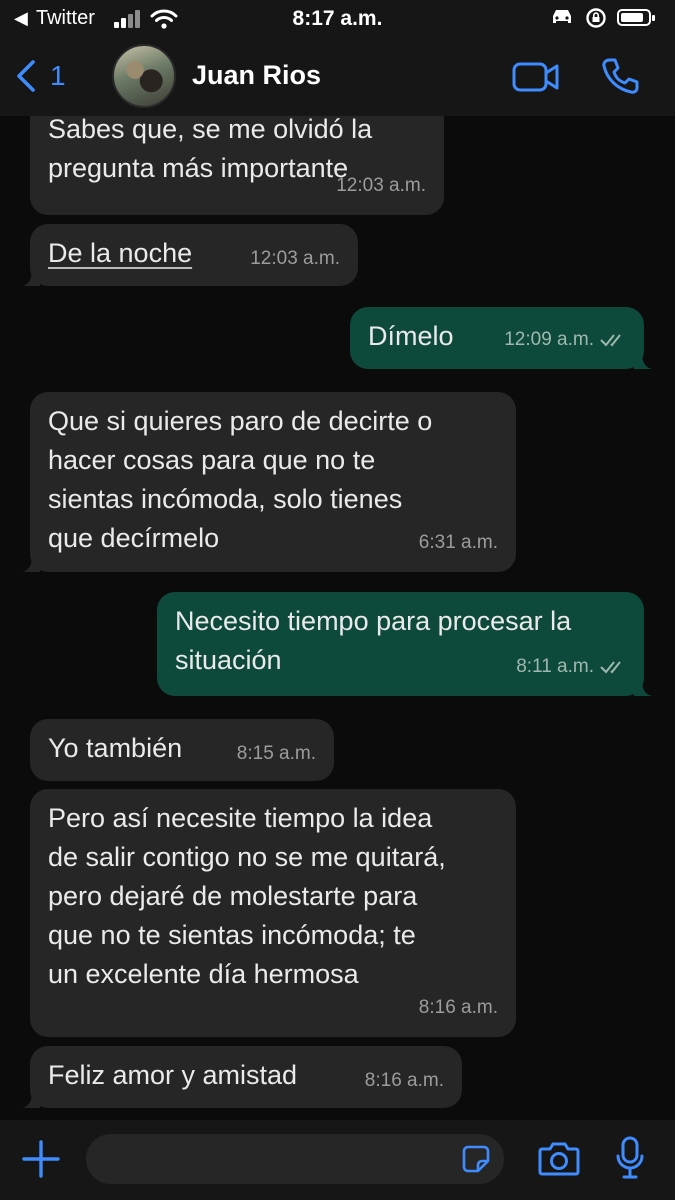 The image size is (675, 1200). What do you see at coordinates (549, 339) in the screenshot?
I see `message-time: 12:09 a.m.` at bounding box center [549, 339].